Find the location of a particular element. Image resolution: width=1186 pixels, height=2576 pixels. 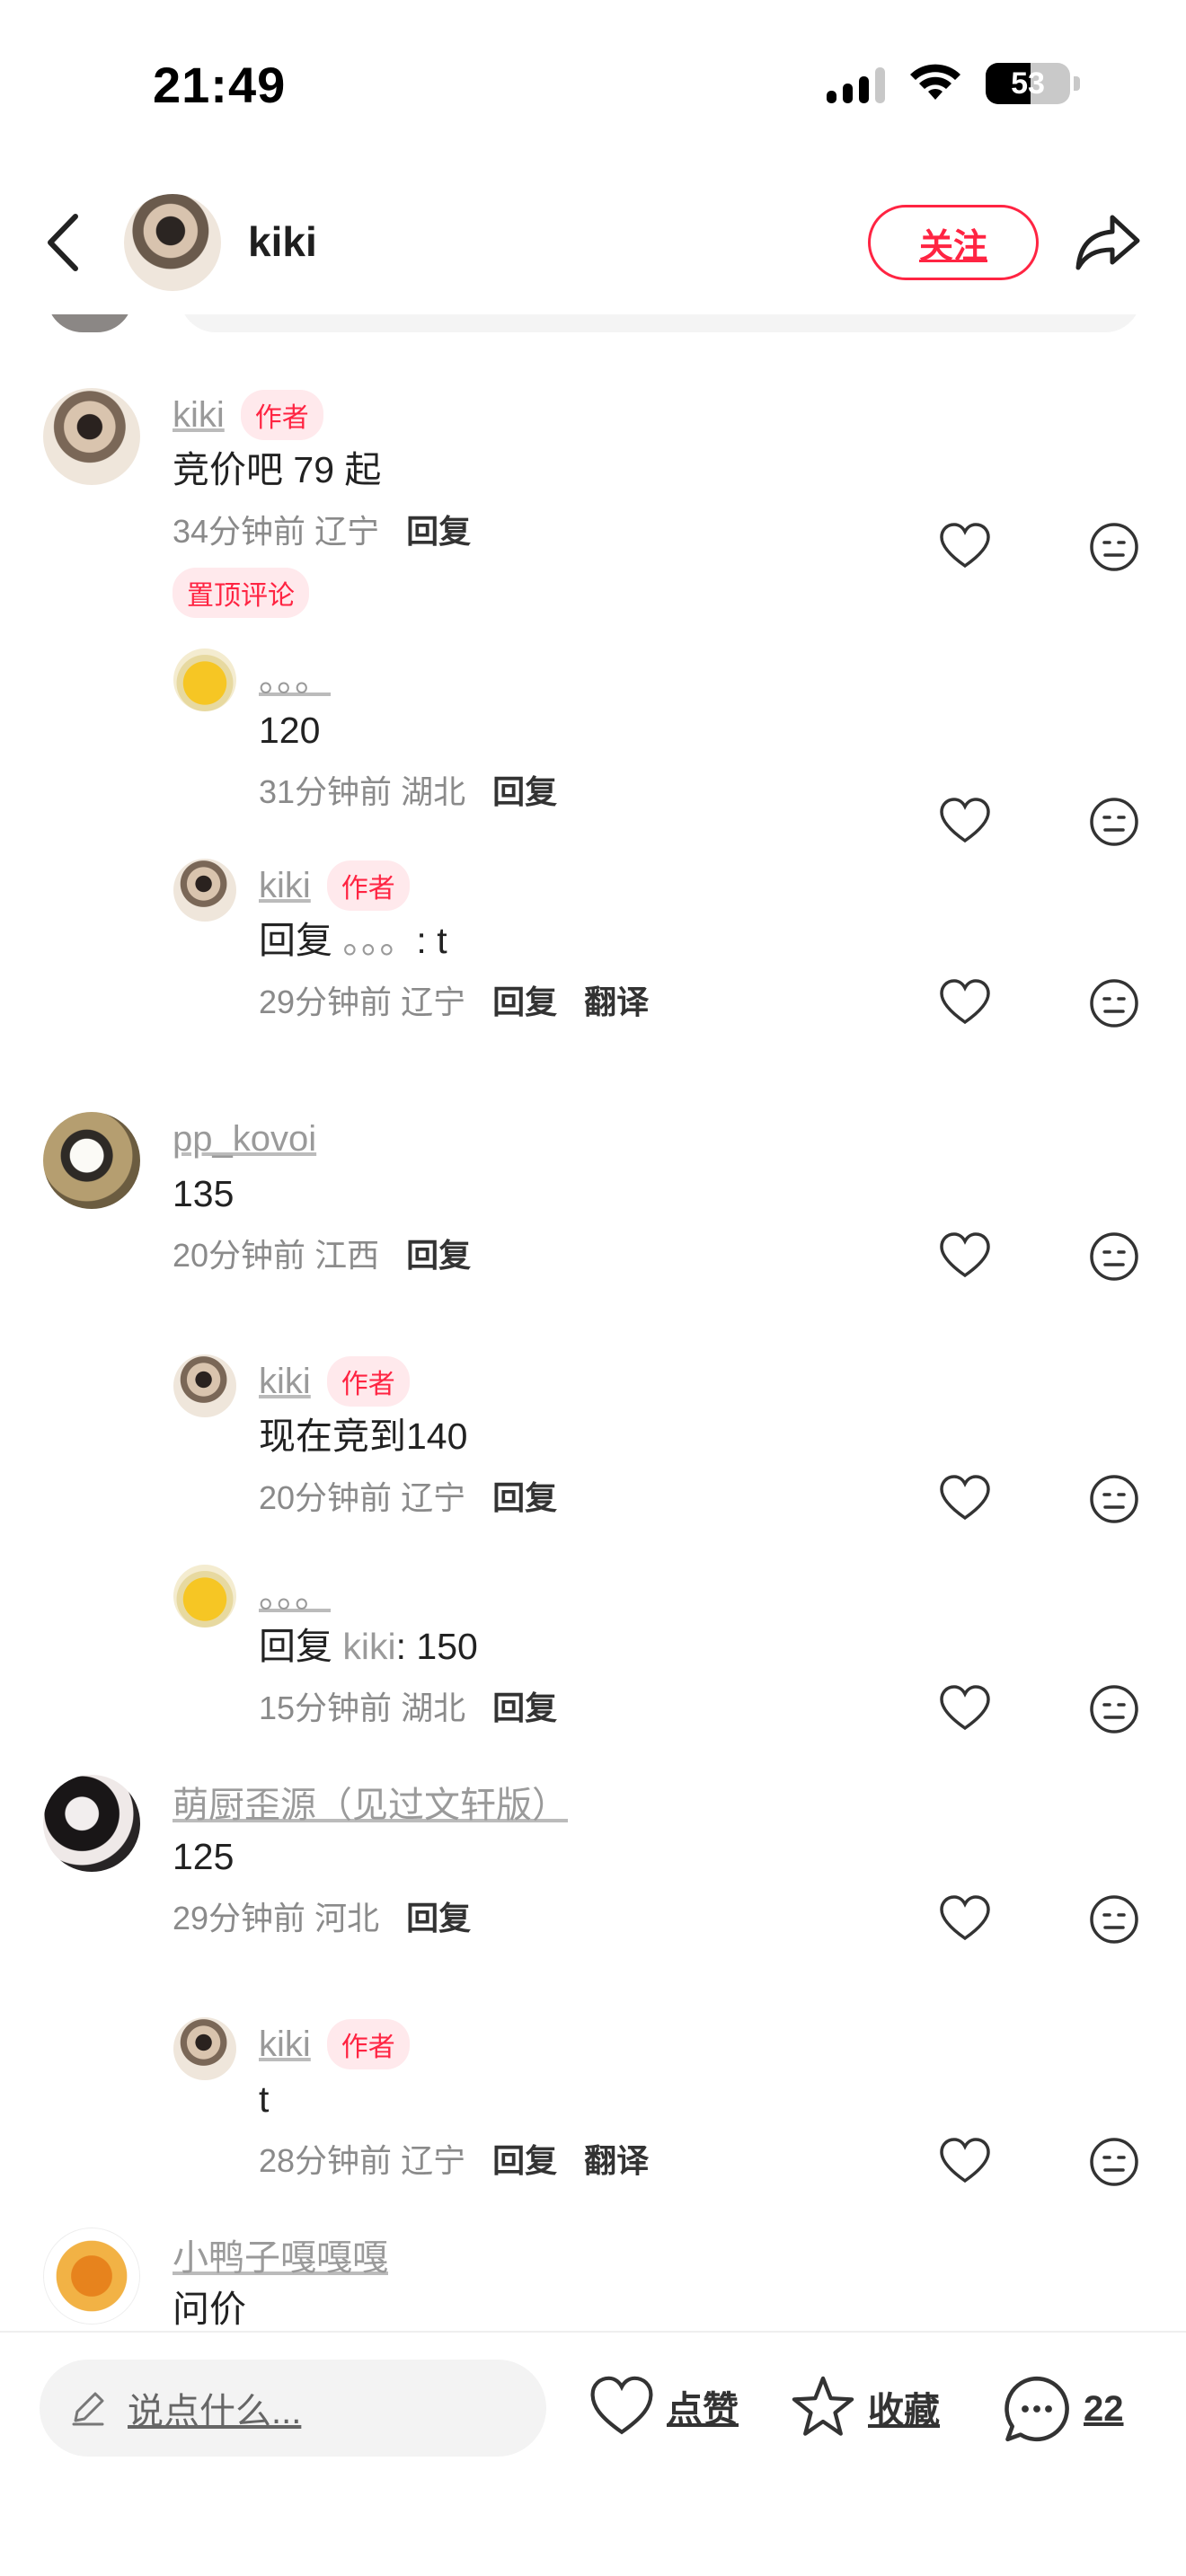

comment-count: 22 is located at coordinates (1104, 2408).